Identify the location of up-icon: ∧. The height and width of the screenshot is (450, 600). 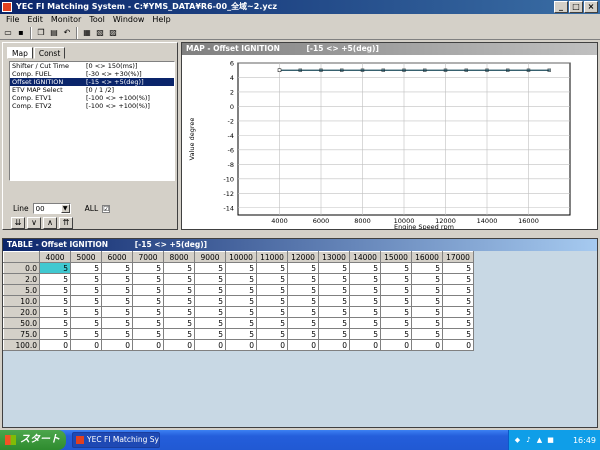
(50, 223).